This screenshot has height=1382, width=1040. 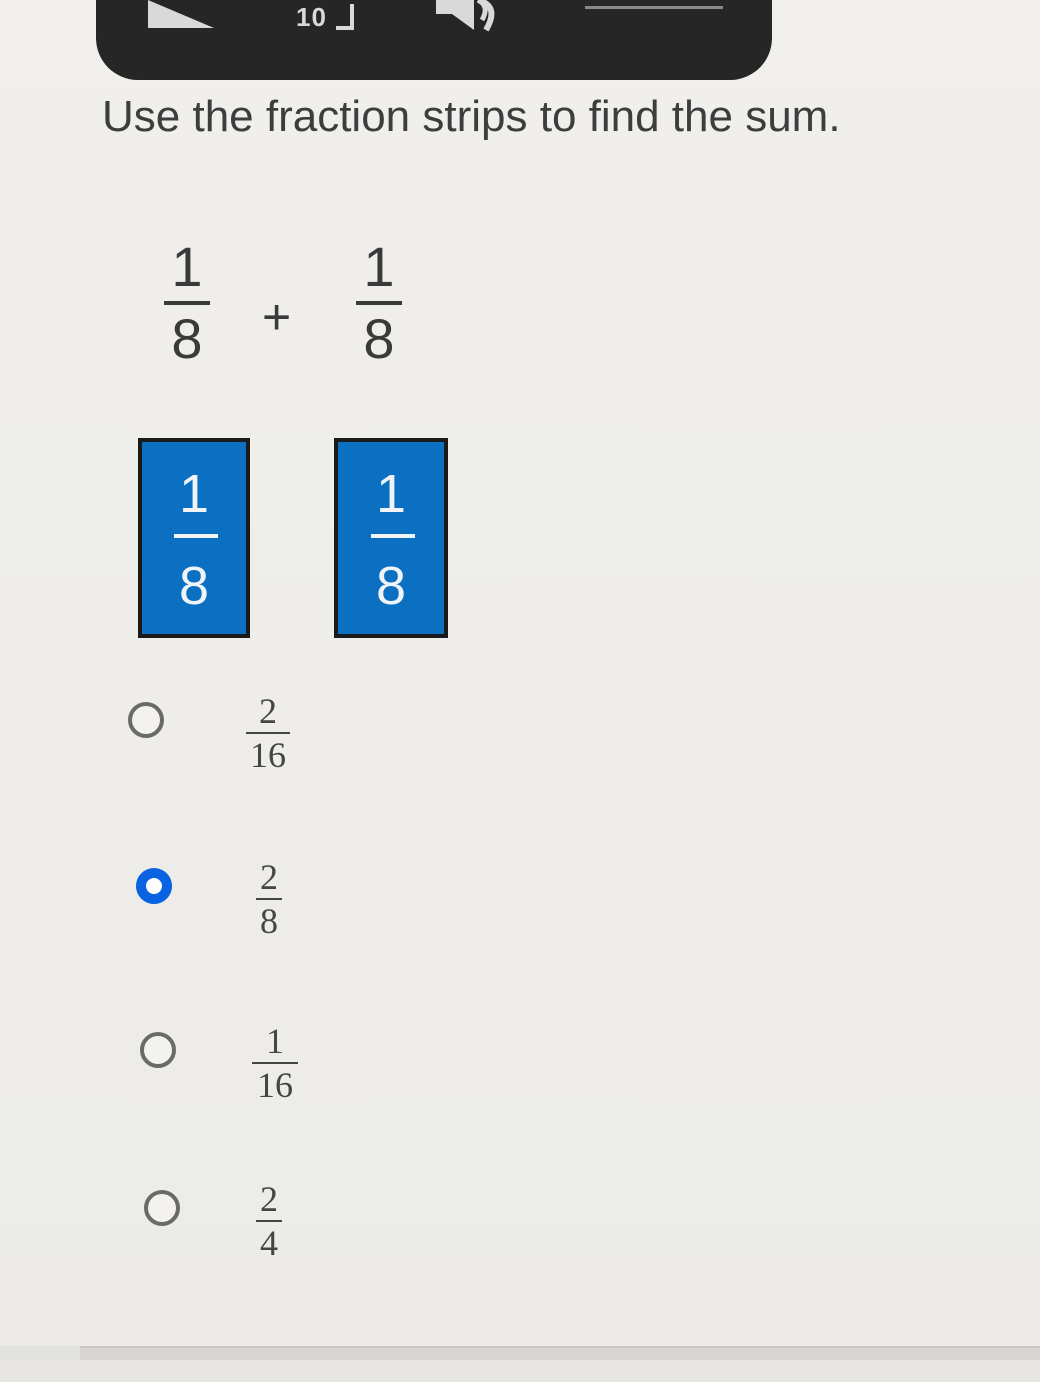 I want to click on addend-1-numerator: 1, so click(x=187, y=266).